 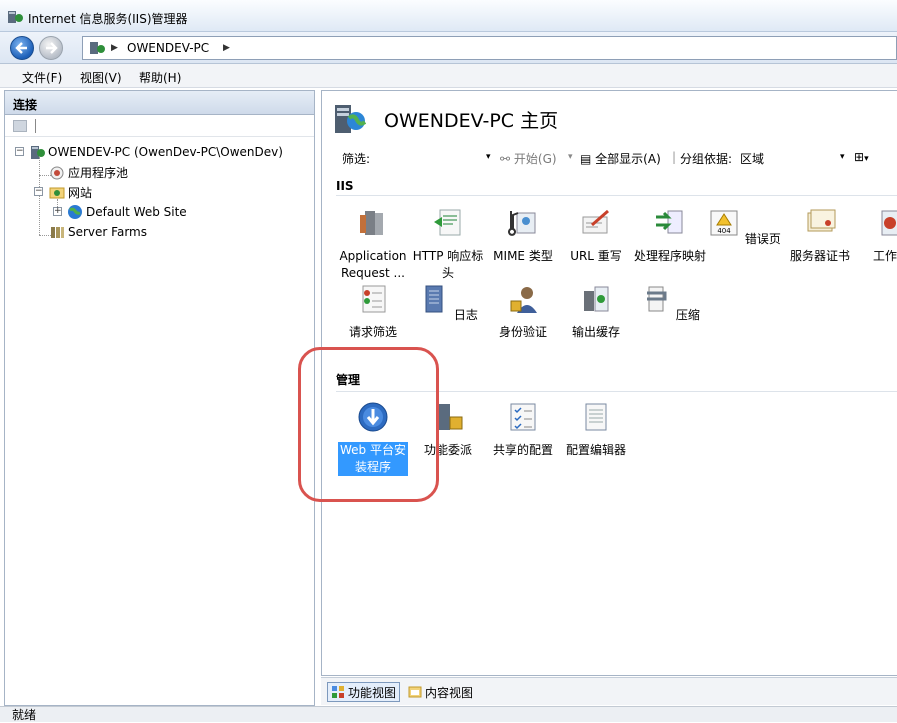 What do you see at coordinates (465, 315) in the screenshot?
I see `feature-label: 日志` at bounding box center [465, 315].